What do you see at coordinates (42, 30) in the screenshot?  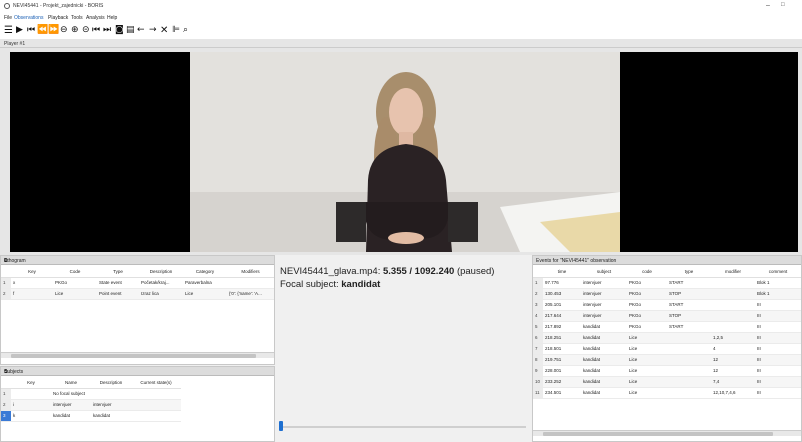 I see `rewind-icon: ⏪` at bounding box center [42, 30].